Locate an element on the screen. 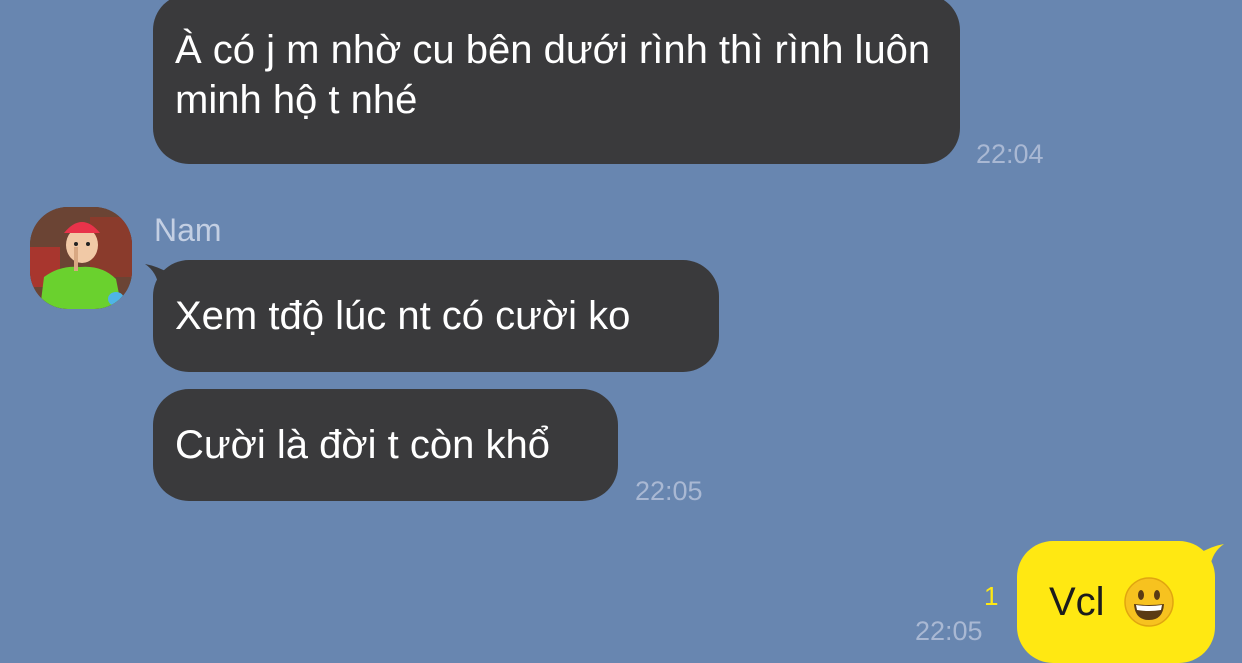 The image size is (1242, 663). message-bubble-incoming: Xem tđộ lúc nt có cười ko is located at coordinates (436, 316).